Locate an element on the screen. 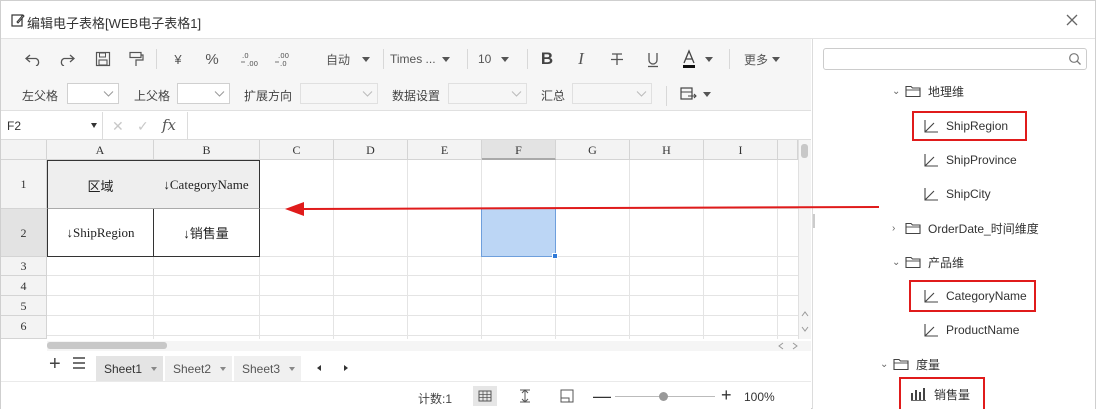  top-parent-select is located at coordinates (203, 93).